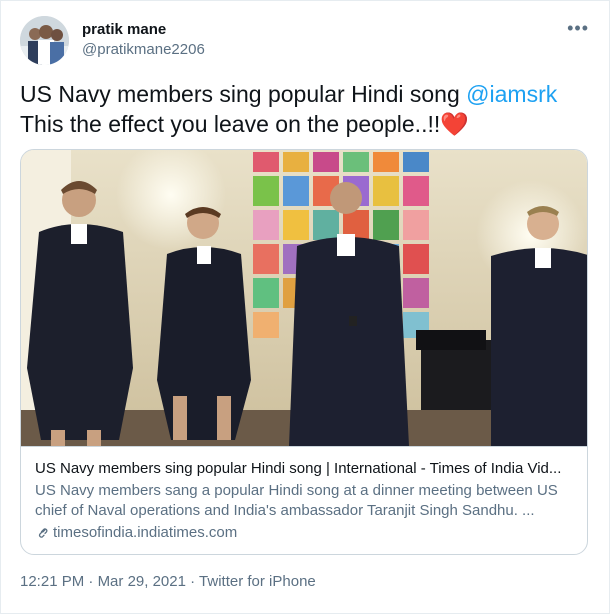 This screenshot has height=614, width=610. What do you see at coordinates (52, 581) in the screenshot?
I see `tweet-time: 12:21 PM` at bounding box center [52, 581].